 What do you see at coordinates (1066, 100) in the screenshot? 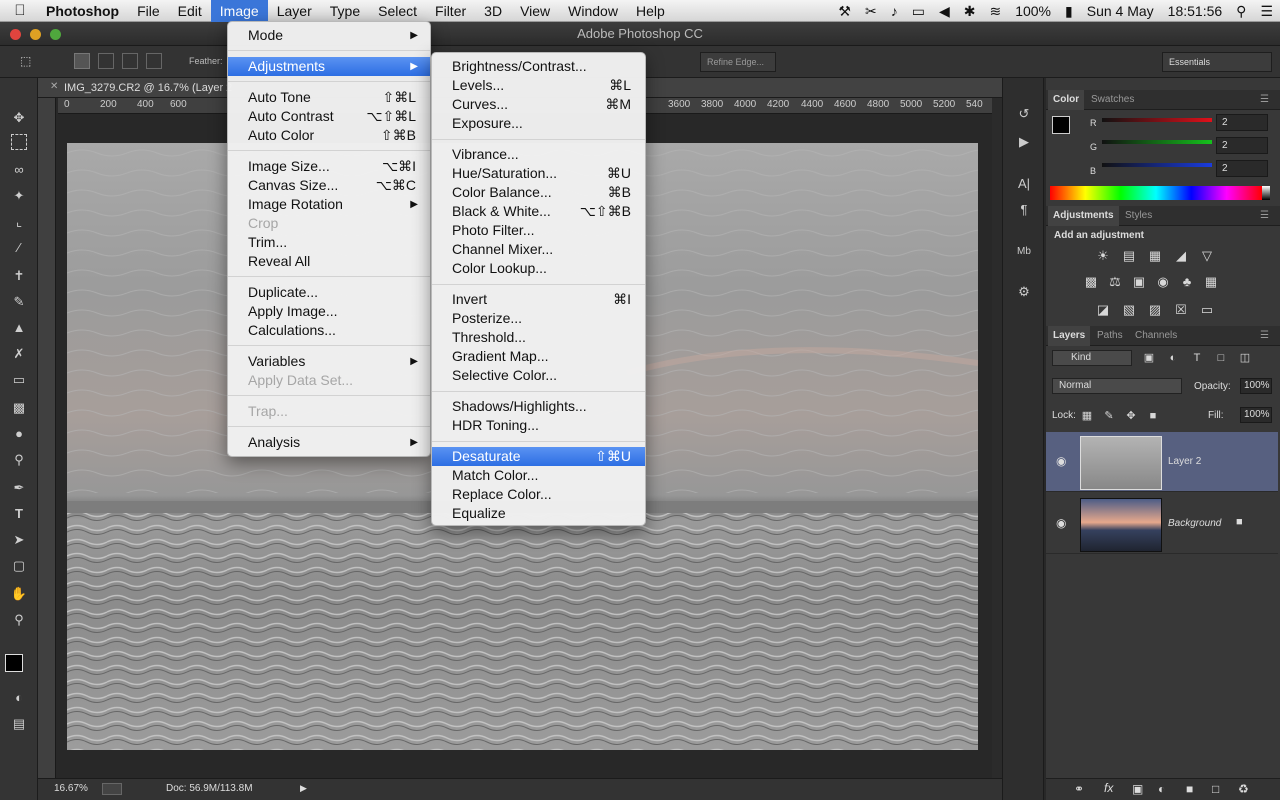
I see `tab-color: Color` at bounding box center [1066, 100].